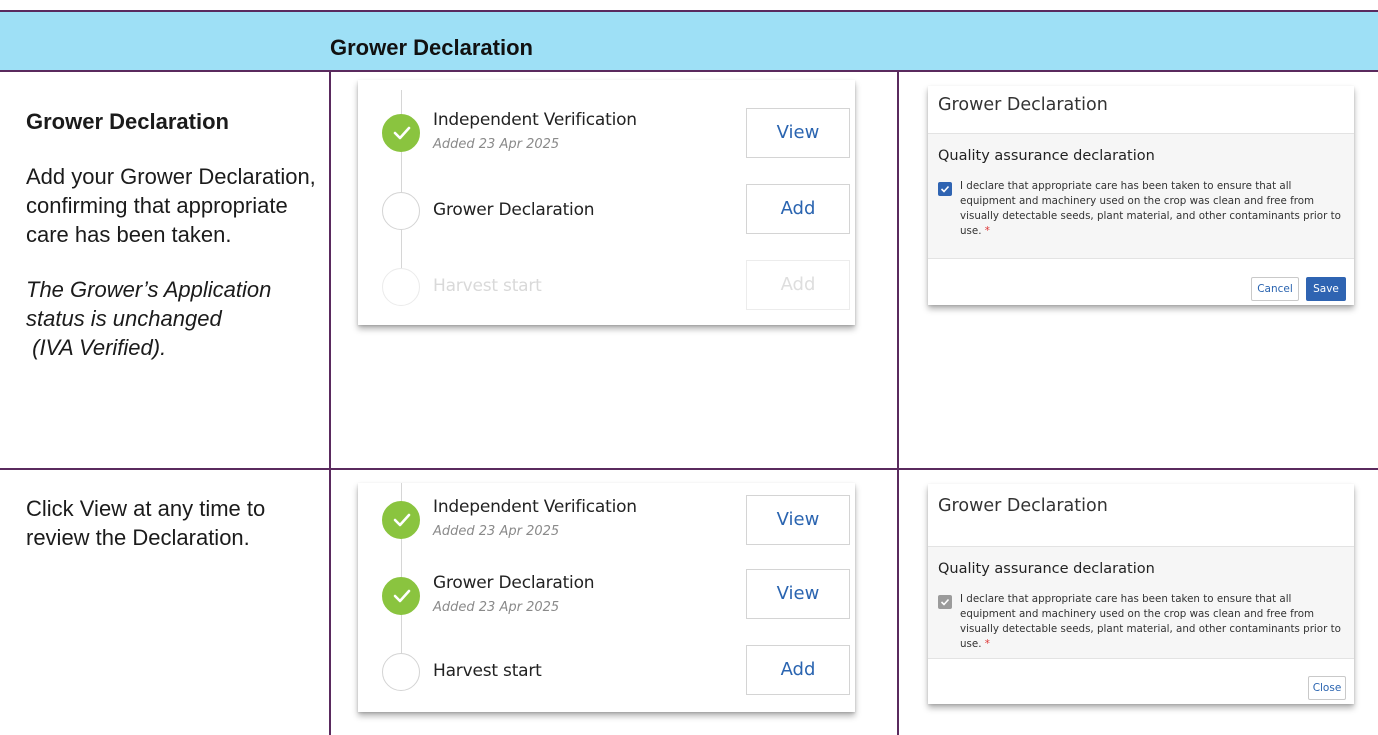 The image size is (1378, 735). Describe the element at coordinates (96, 347) in the screenshot. I see `row1-note-line3: (IVA Verified).` at that location.